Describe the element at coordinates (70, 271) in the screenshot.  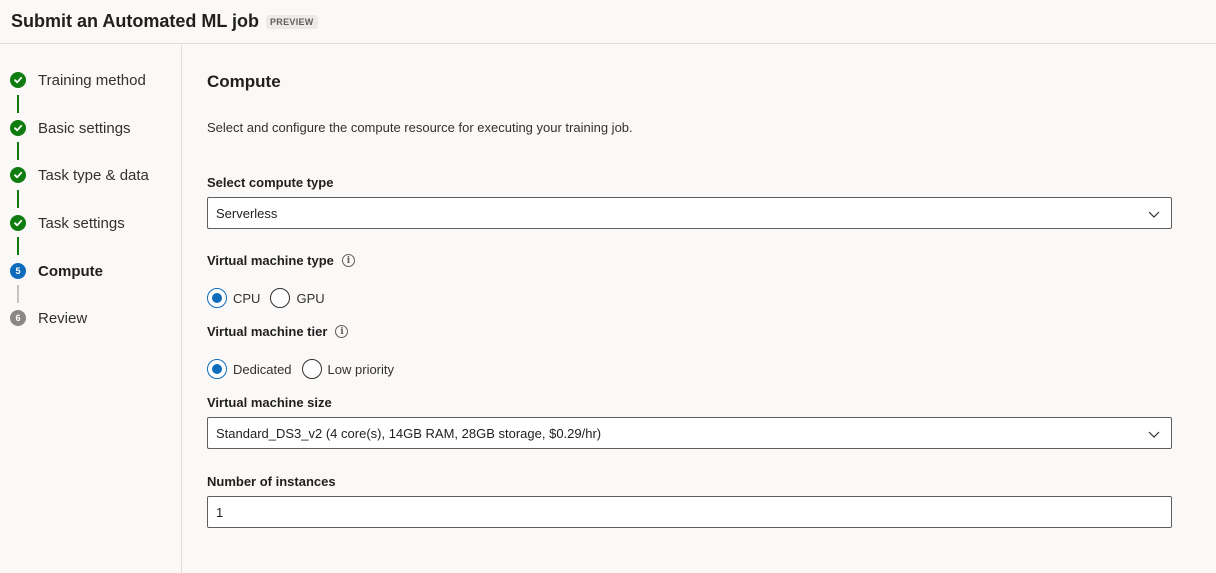
I see `step-label: Compute` at that location.